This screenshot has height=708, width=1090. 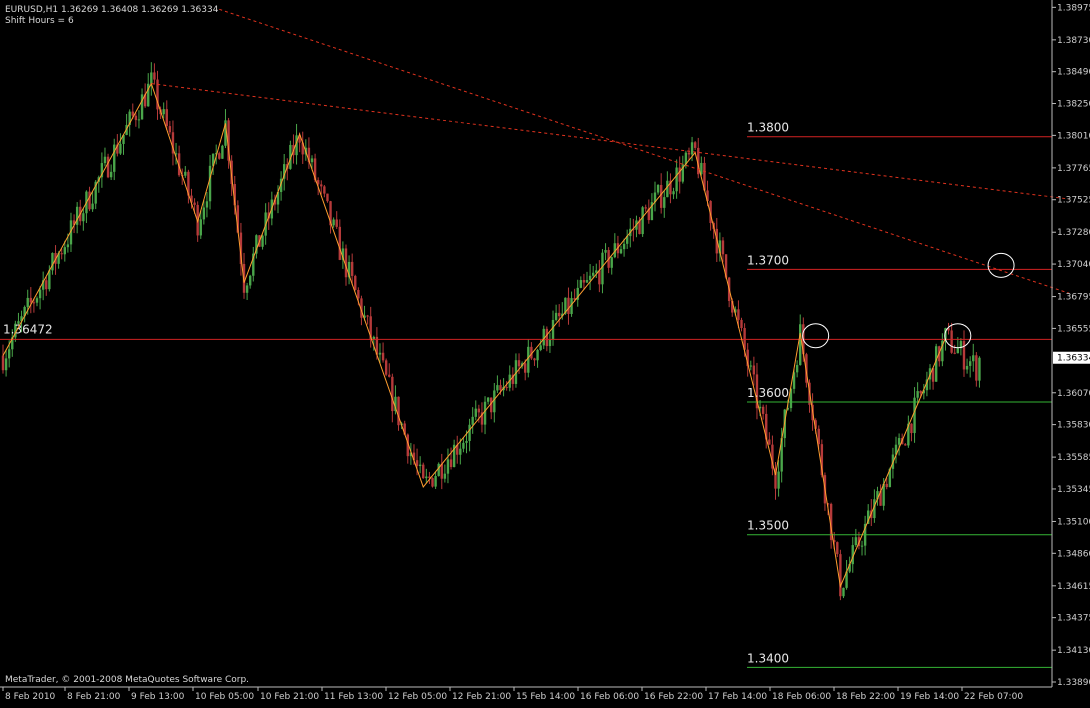 What do you see at coordinates (1073, 105) in the screenshot?
I see `price-tick-label: 1.38250` at bounding box center [1073, 105].